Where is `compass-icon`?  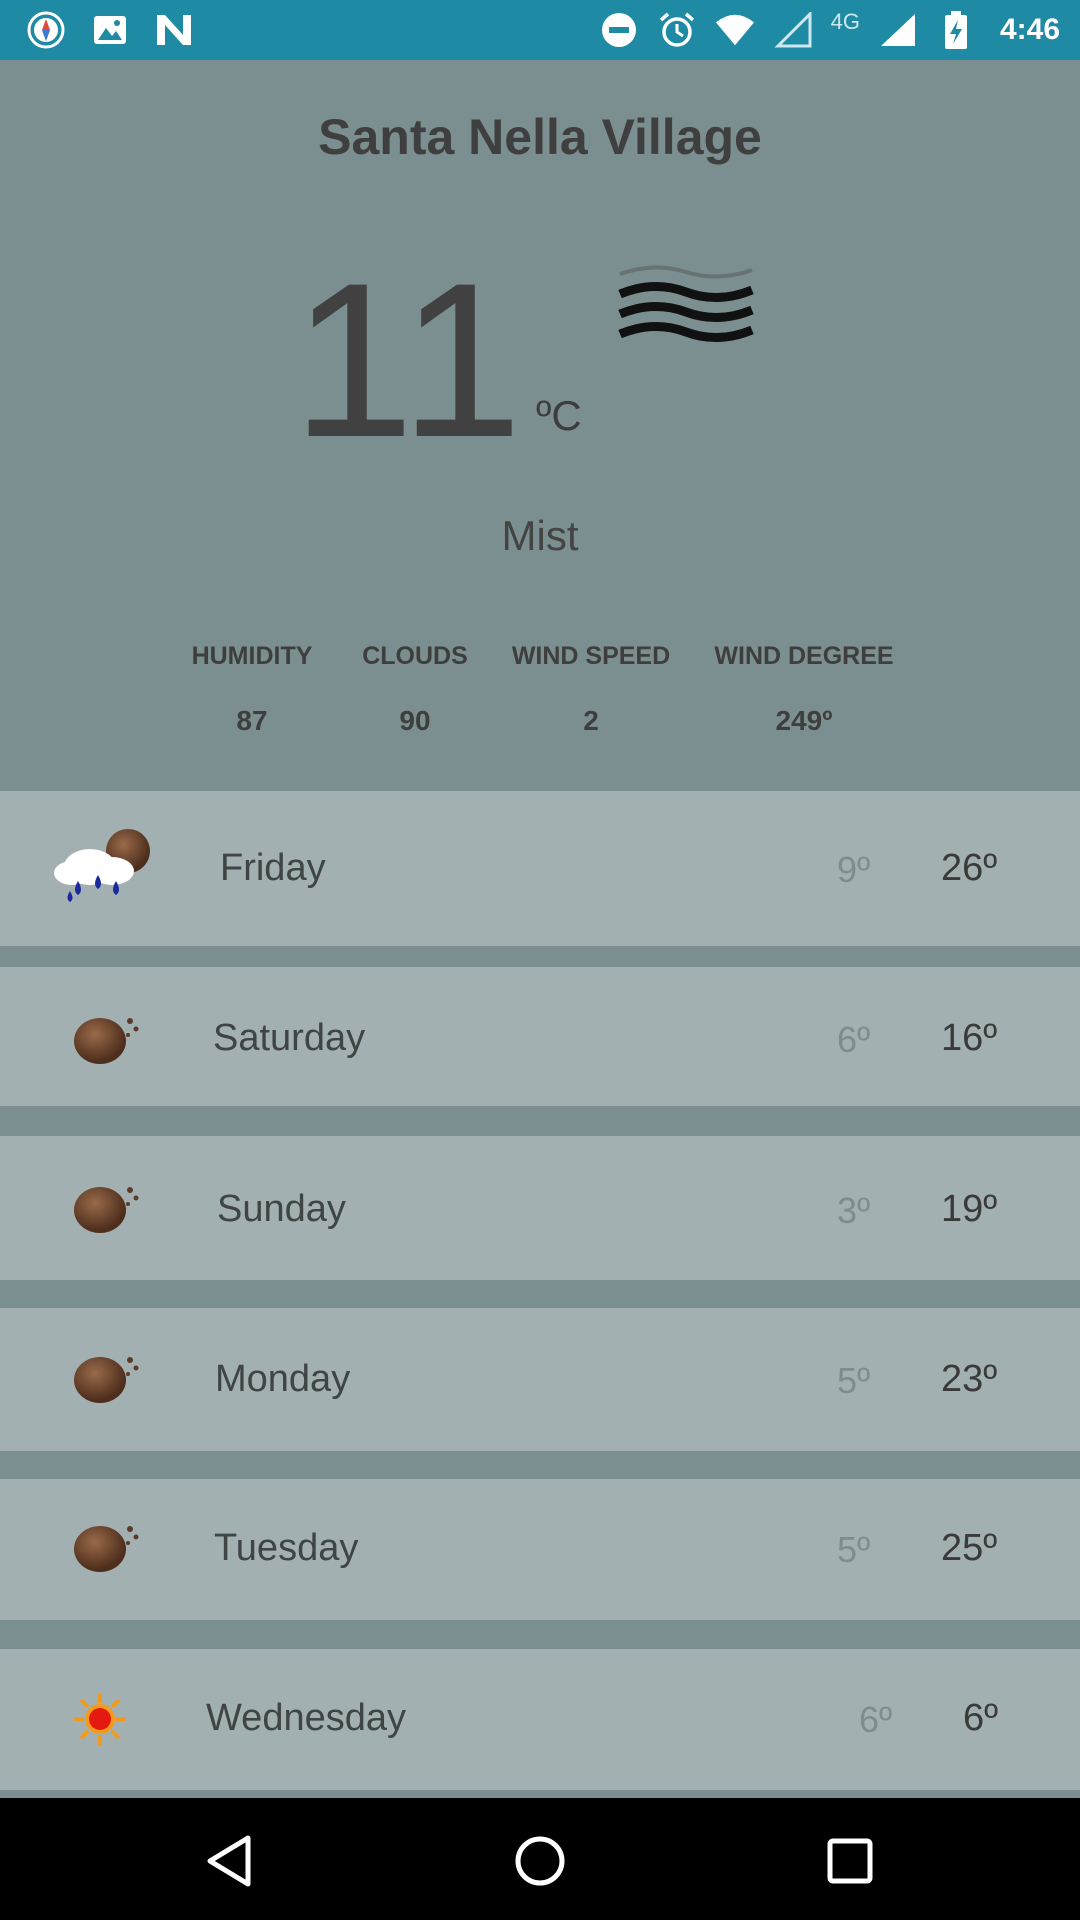
compass-icon is located at coordinates (46, 30).